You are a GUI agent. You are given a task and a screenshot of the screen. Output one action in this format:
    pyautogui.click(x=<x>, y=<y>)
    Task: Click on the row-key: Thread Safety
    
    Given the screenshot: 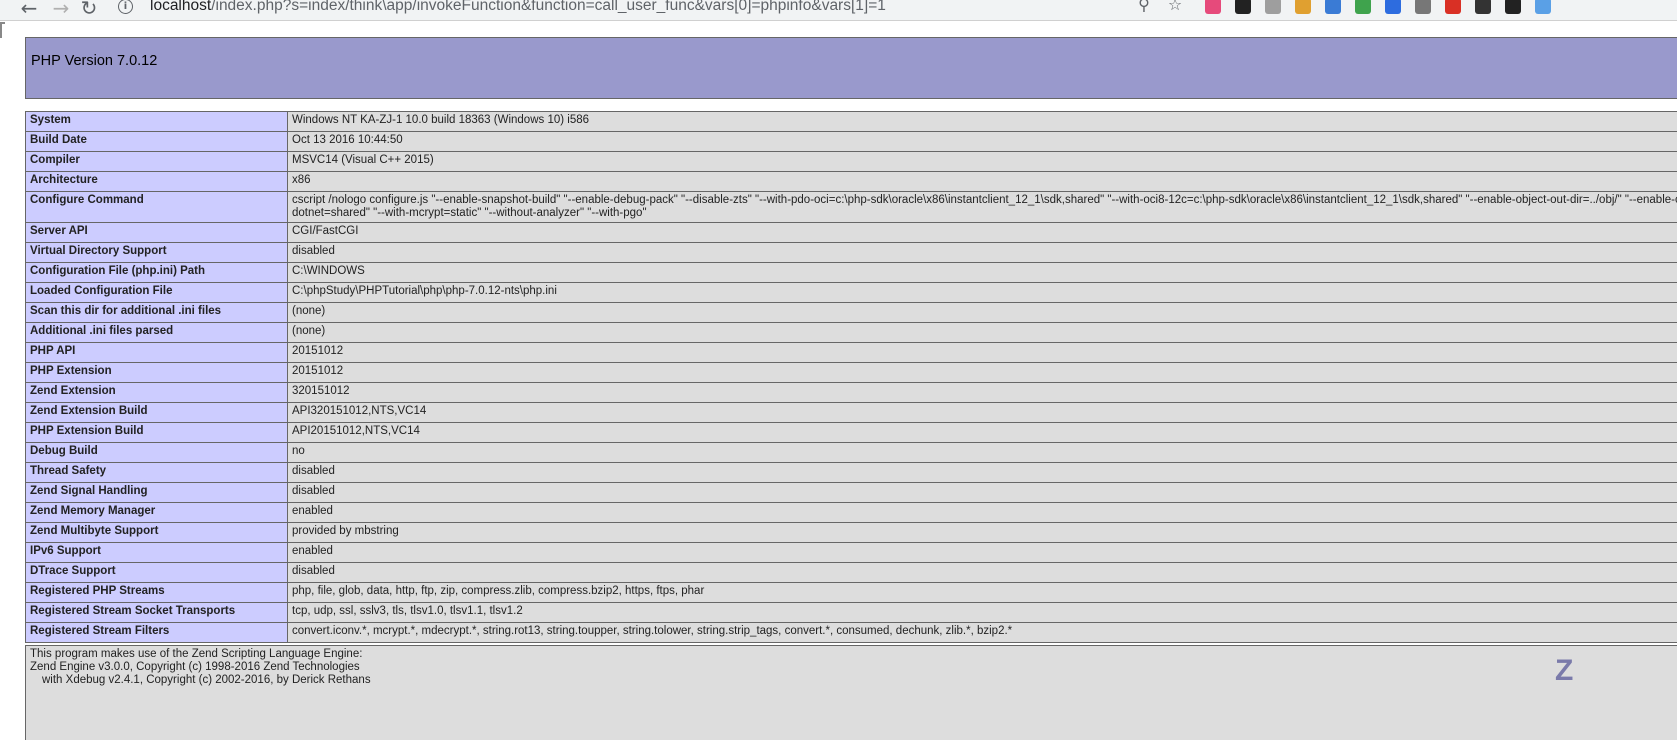 What is the action you would take?
    pyautogui.click(x=156, y=472)
    